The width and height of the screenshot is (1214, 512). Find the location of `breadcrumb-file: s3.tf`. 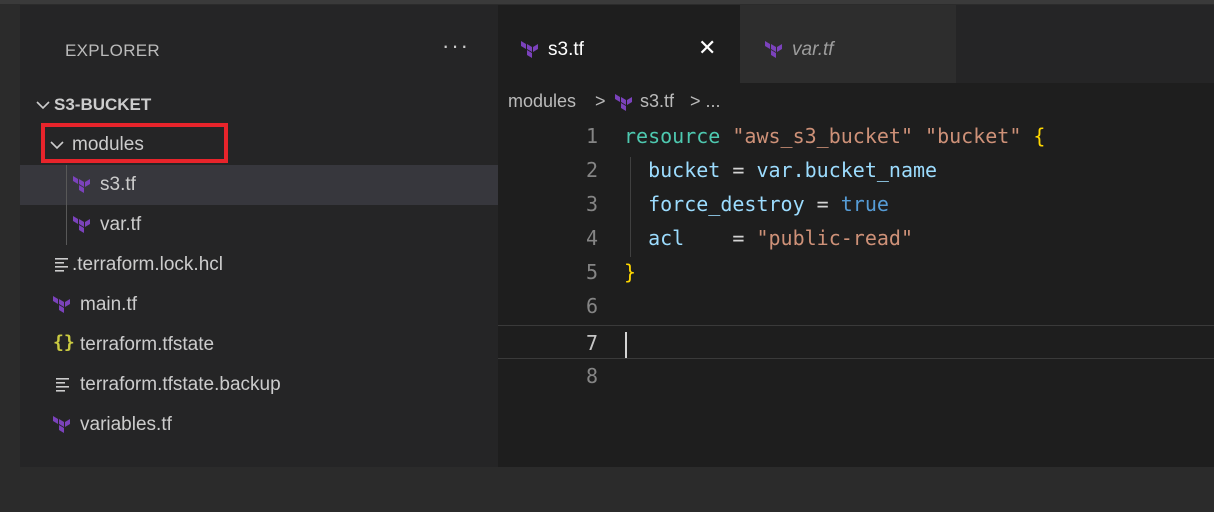

breadcrumb-file: s3.tf is located at coordinates (657, 101).